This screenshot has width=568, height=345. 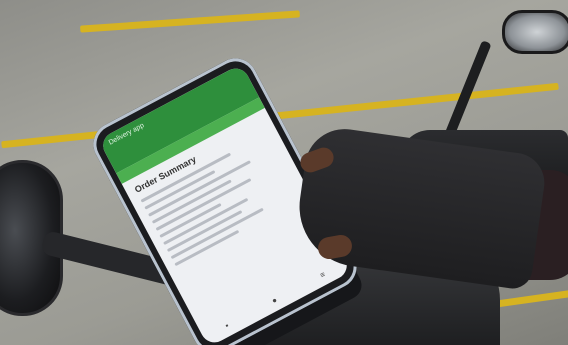 I want to click on parking-stripe, so click(x=190, y=21).